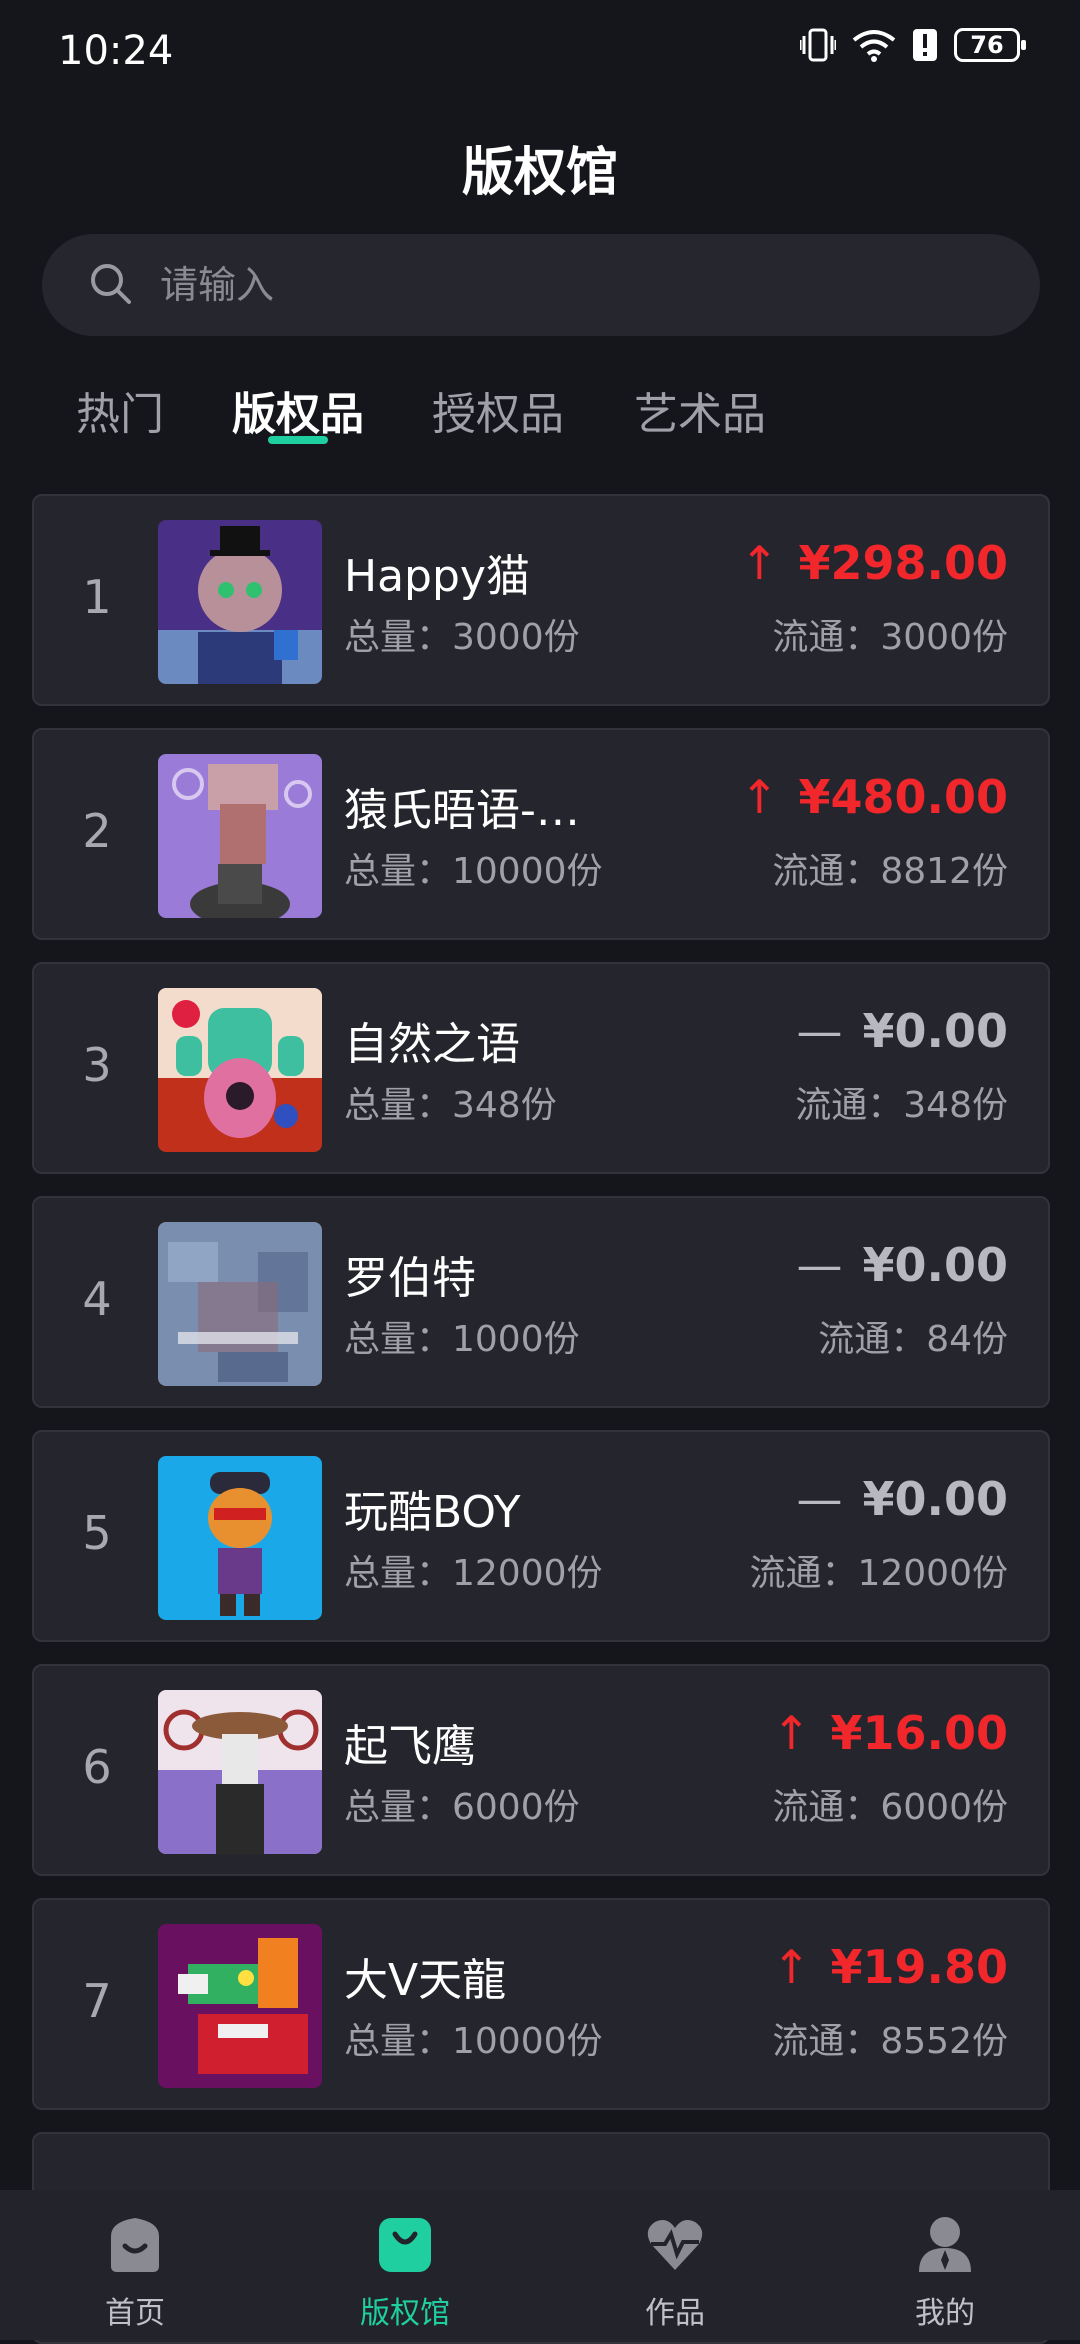 This screenshot has height=2344, width=1080. Describe the element at coordinates (541, 2004) in the screenshot. I see `list-item: 7 大V天龍 总量：10000份 ↑ ¥19.80 流通：8552份` at that location.